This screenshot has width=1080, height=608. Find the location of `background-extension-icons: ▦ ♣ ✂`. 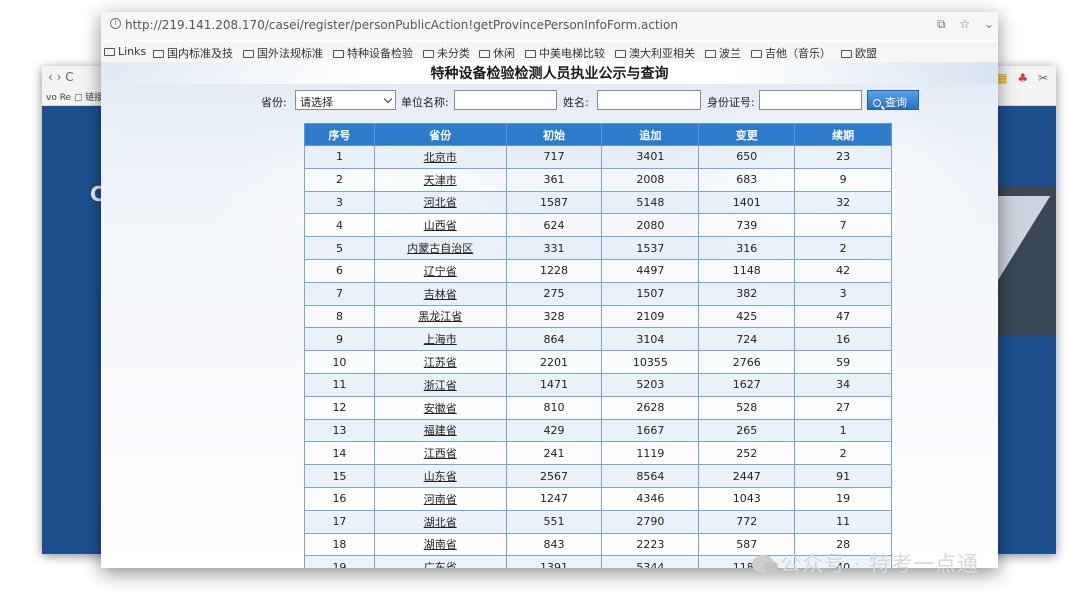

background-extension-icons: ▦ ♣ ✂ is located at coordinates (1019, 78).